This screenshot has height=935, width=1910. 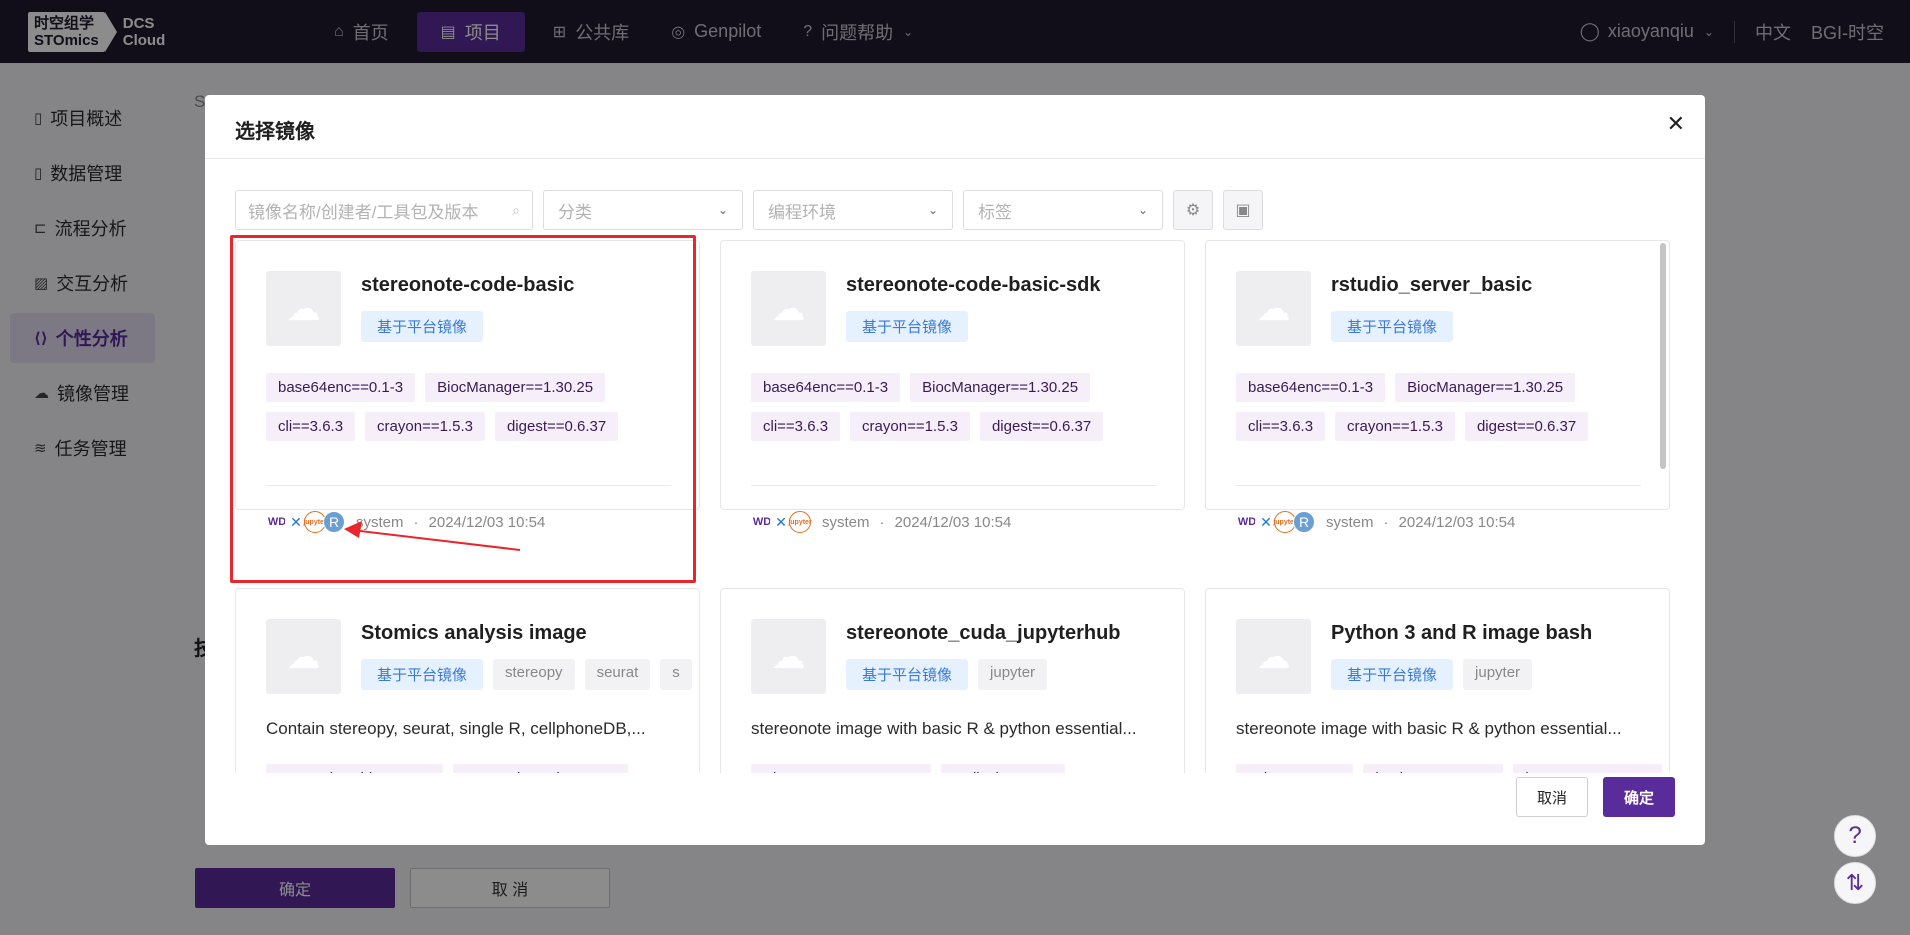 I want to click on label-tag: s, so click(x=676, y=674).